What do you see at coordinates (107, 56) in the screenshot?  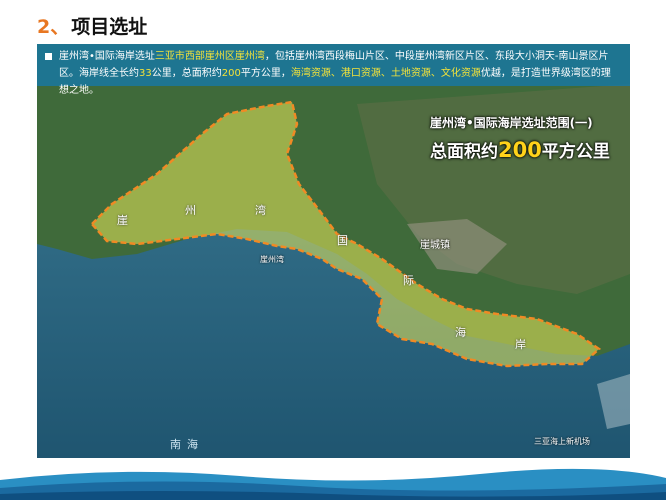 I see `intro-text-1: 崖州湾•国际海岸选址` at bounding box center [107, 56].